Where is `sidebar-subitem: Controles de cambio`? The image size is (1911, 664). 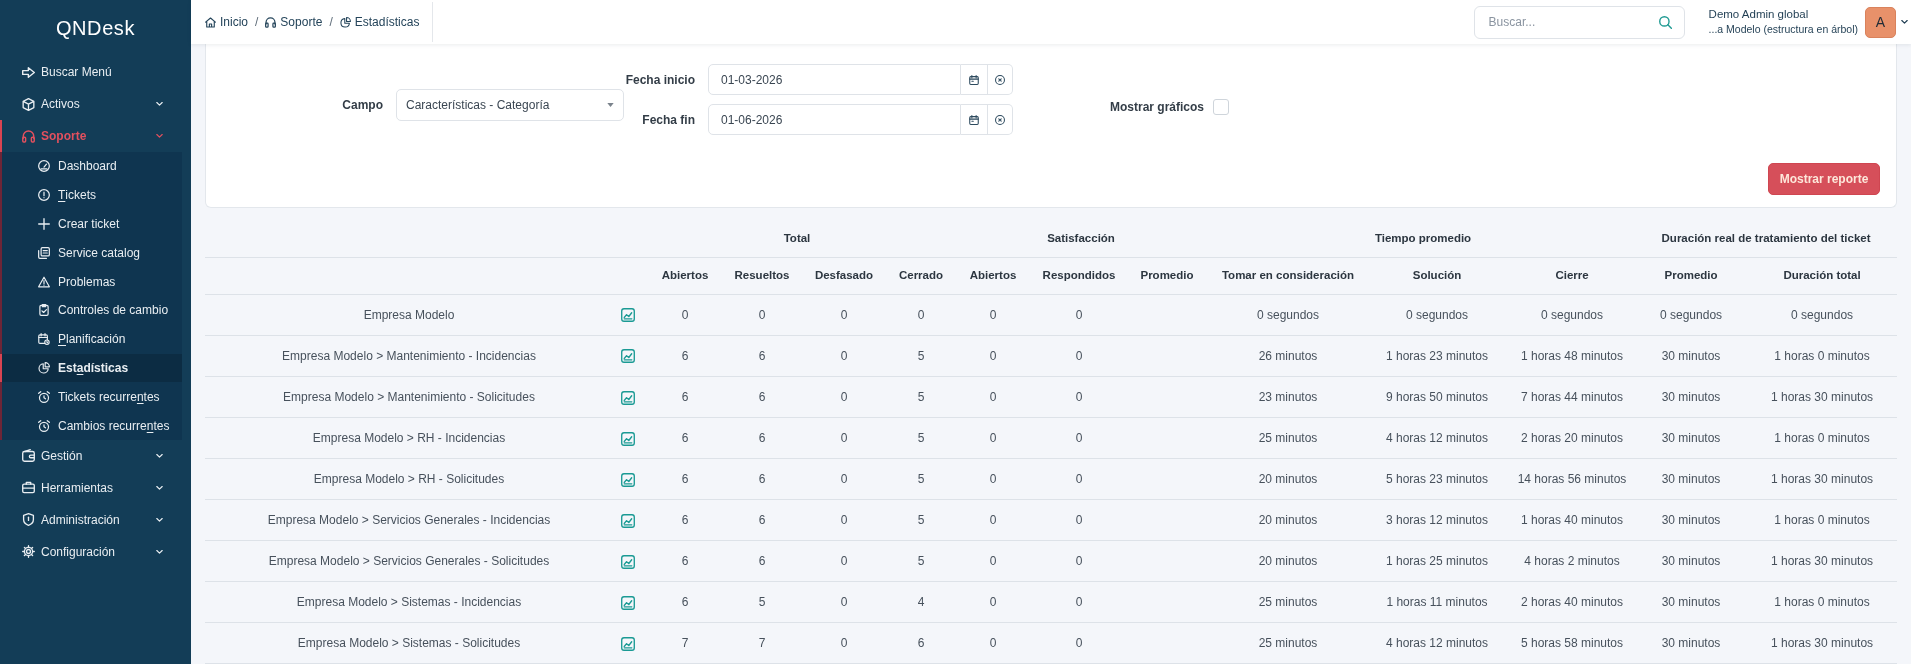
sidebar-subitem: Controles de cambio is located at coordinates (91, 310).